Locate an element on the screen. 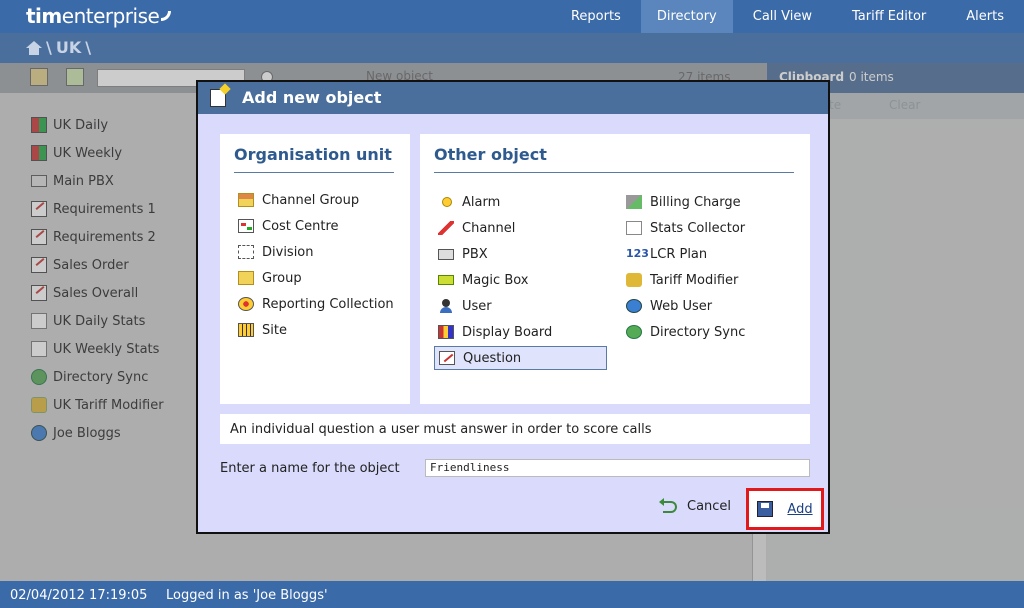  cancel-label: Cancel is located at coordinates (709, 506).